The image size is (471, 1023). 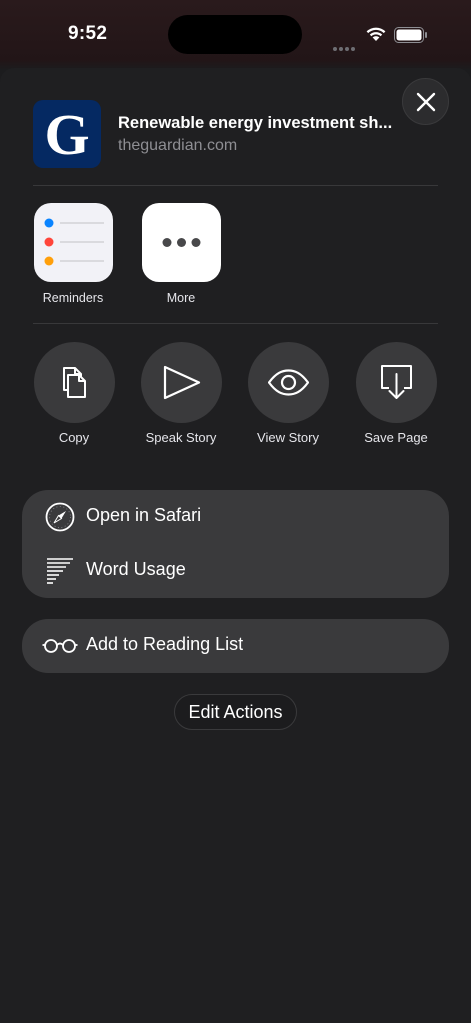 I want to click on reading-list-group: Add to Reading List, so click(x=235, y=646).